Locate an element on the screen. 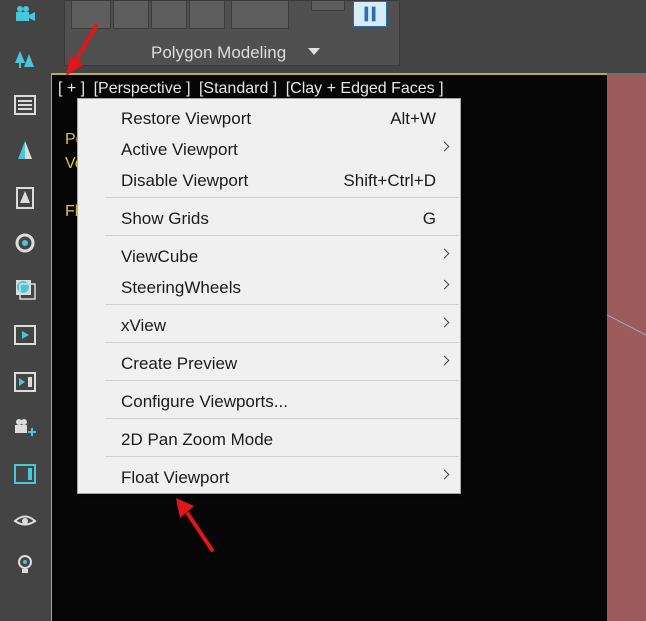 This screenshot has width=646, height=621. tree-icon is located at coordinates (25, 60).